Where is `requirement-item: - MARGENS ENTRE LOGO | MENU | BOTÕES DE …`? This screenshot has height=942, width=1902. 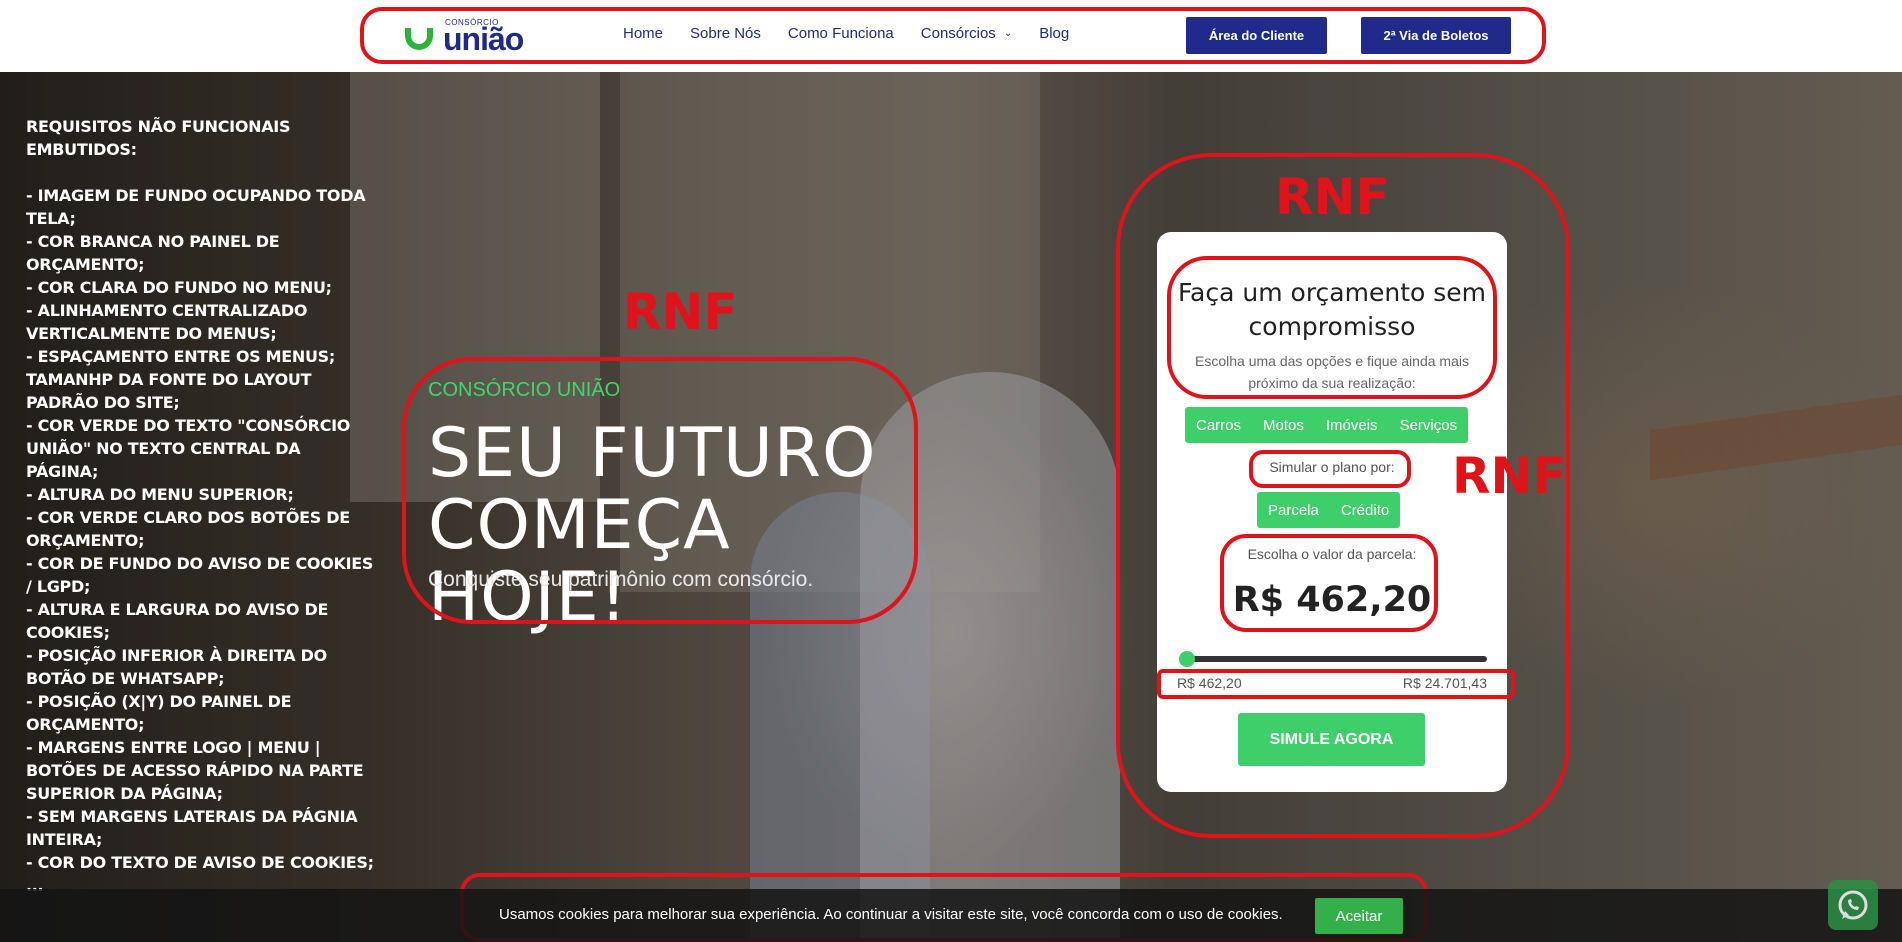 requirement-item: - MARGENS ENTRE LOGO | MENU | BOTÕES DE … is located at coordinates (195, 770).